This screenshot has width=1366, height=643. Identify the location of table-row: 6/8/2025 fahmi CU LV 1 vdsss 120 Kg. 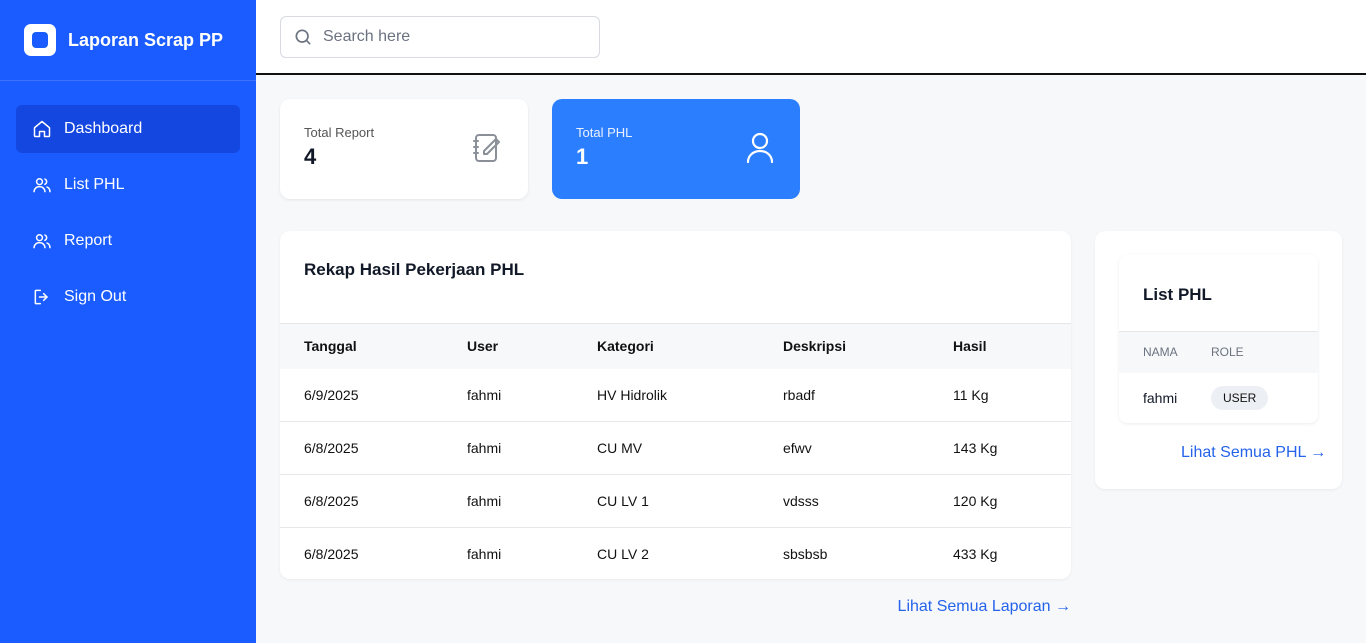
(675, 501).